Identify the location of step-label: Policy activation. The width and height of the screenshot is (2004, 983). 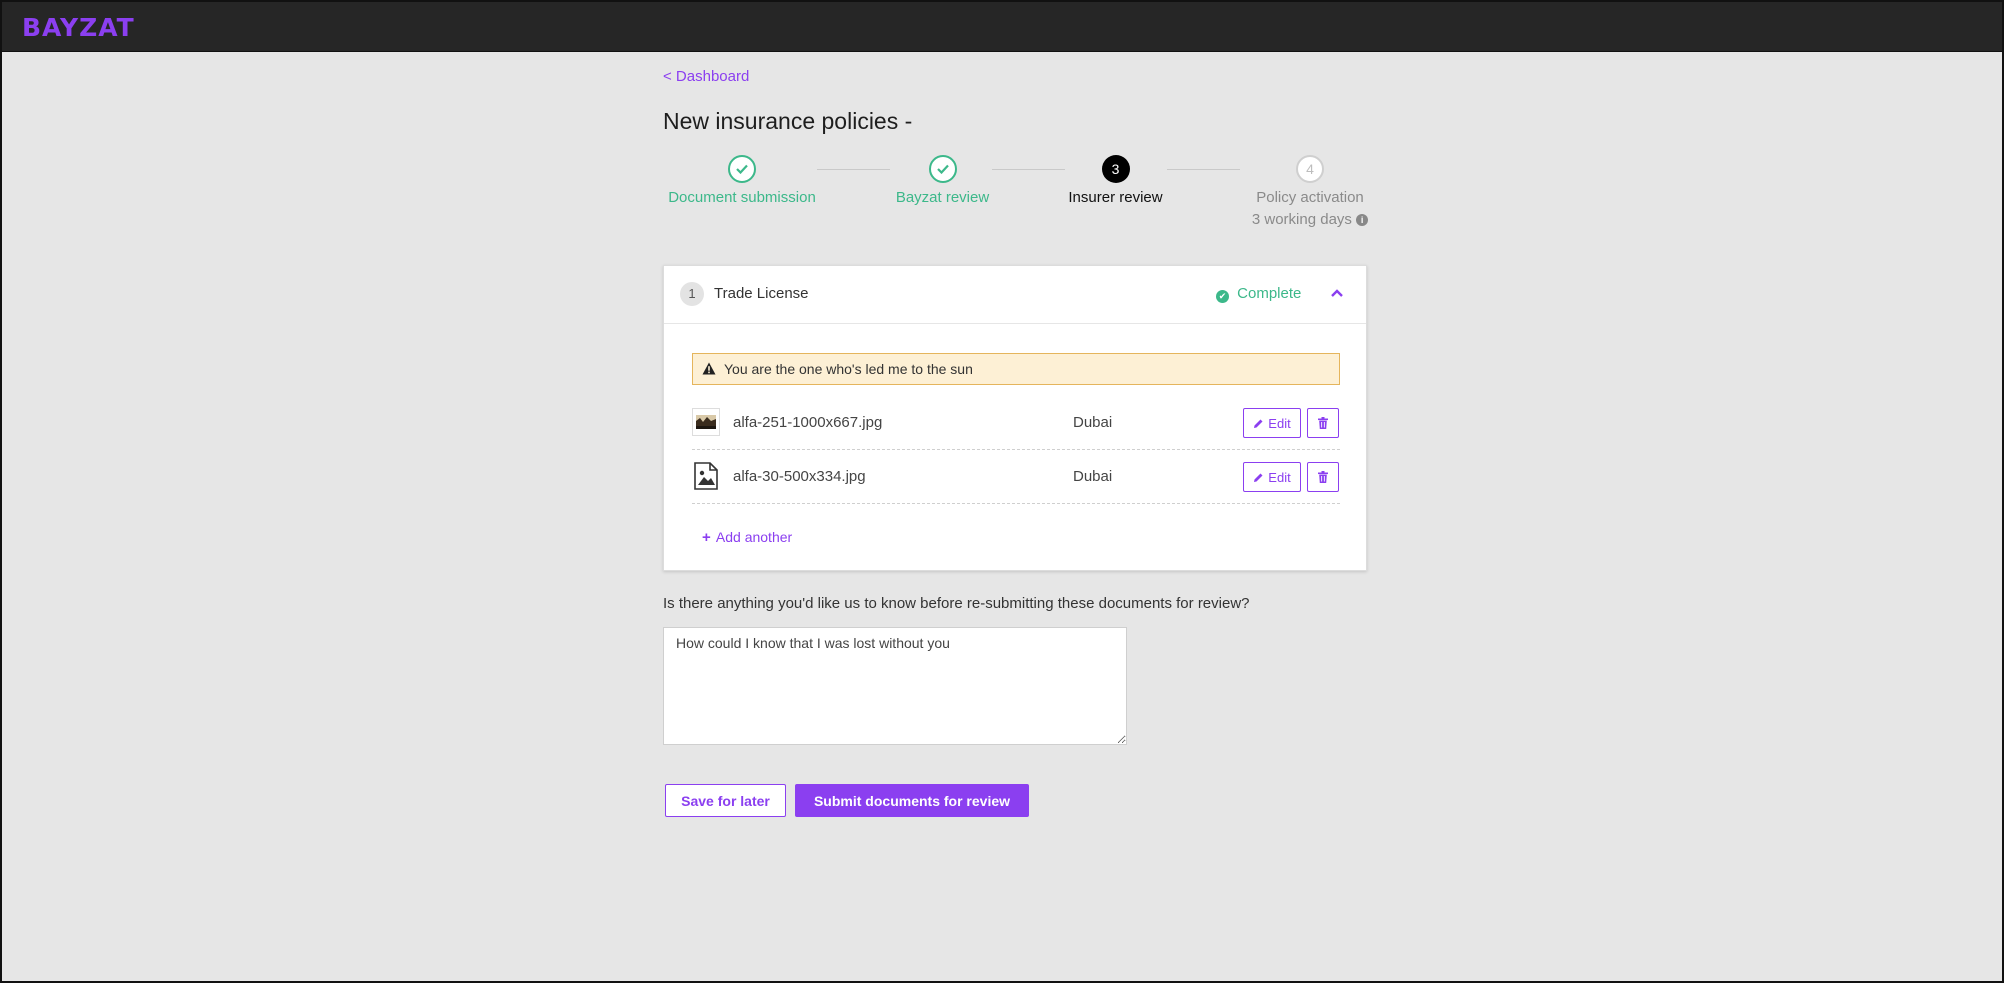
(1310, 197).